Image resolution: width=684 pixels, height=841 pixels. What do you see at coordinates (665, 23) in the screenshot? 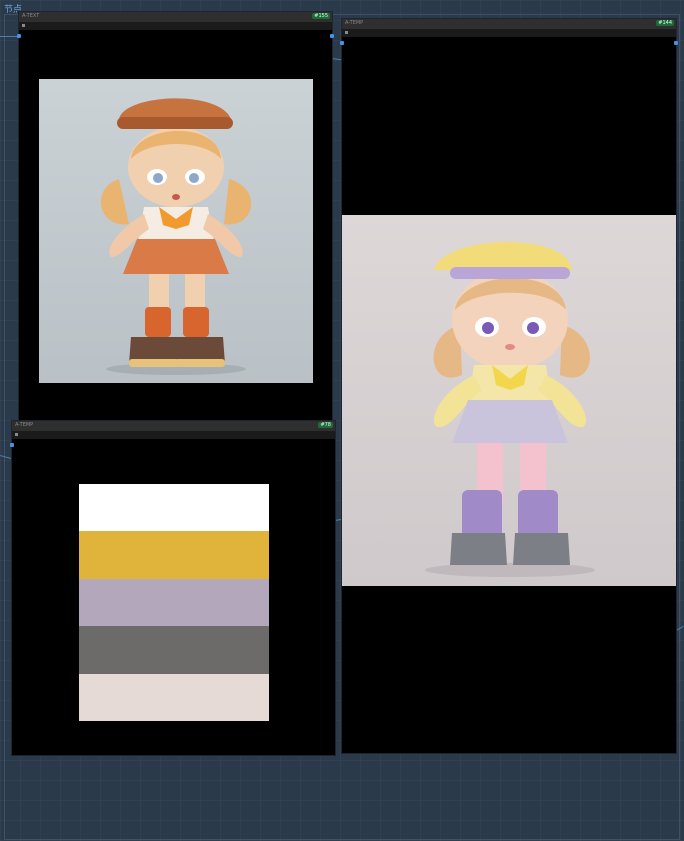
I see `node-id-badge: #144` at bounding box center [665, 23].